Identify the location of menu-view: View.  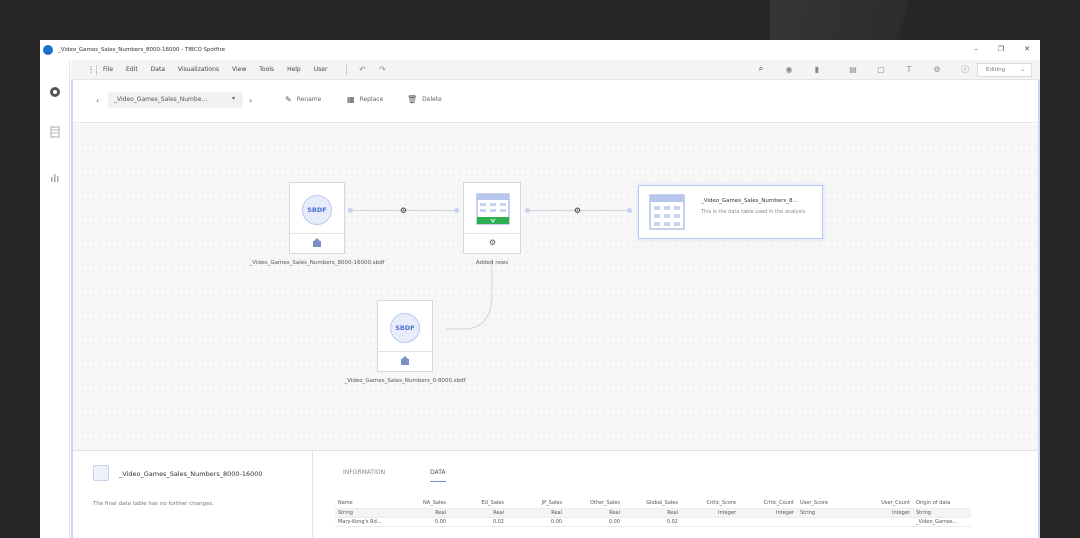
(239, 69).